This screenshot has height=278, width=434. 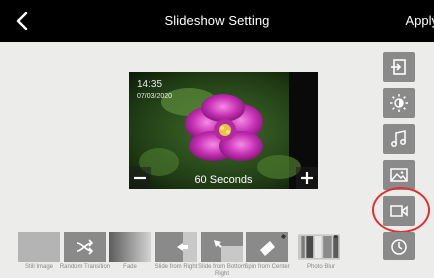 I want to click on page-title: Slideshow Setting, so click(x=217, y=20).